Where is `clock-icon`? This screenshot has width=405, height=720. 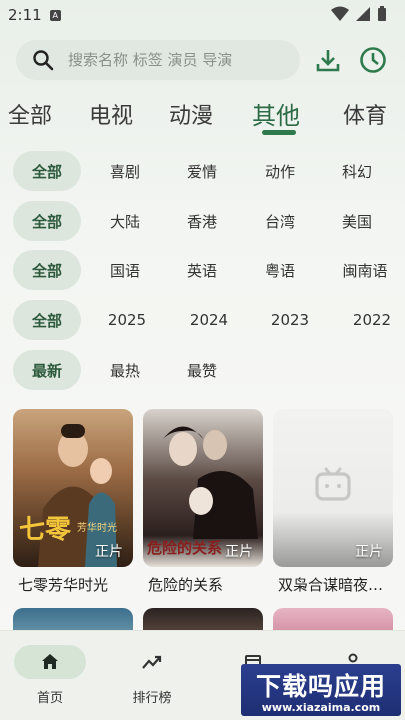
clock-icon is located at coordinates (373, 60).